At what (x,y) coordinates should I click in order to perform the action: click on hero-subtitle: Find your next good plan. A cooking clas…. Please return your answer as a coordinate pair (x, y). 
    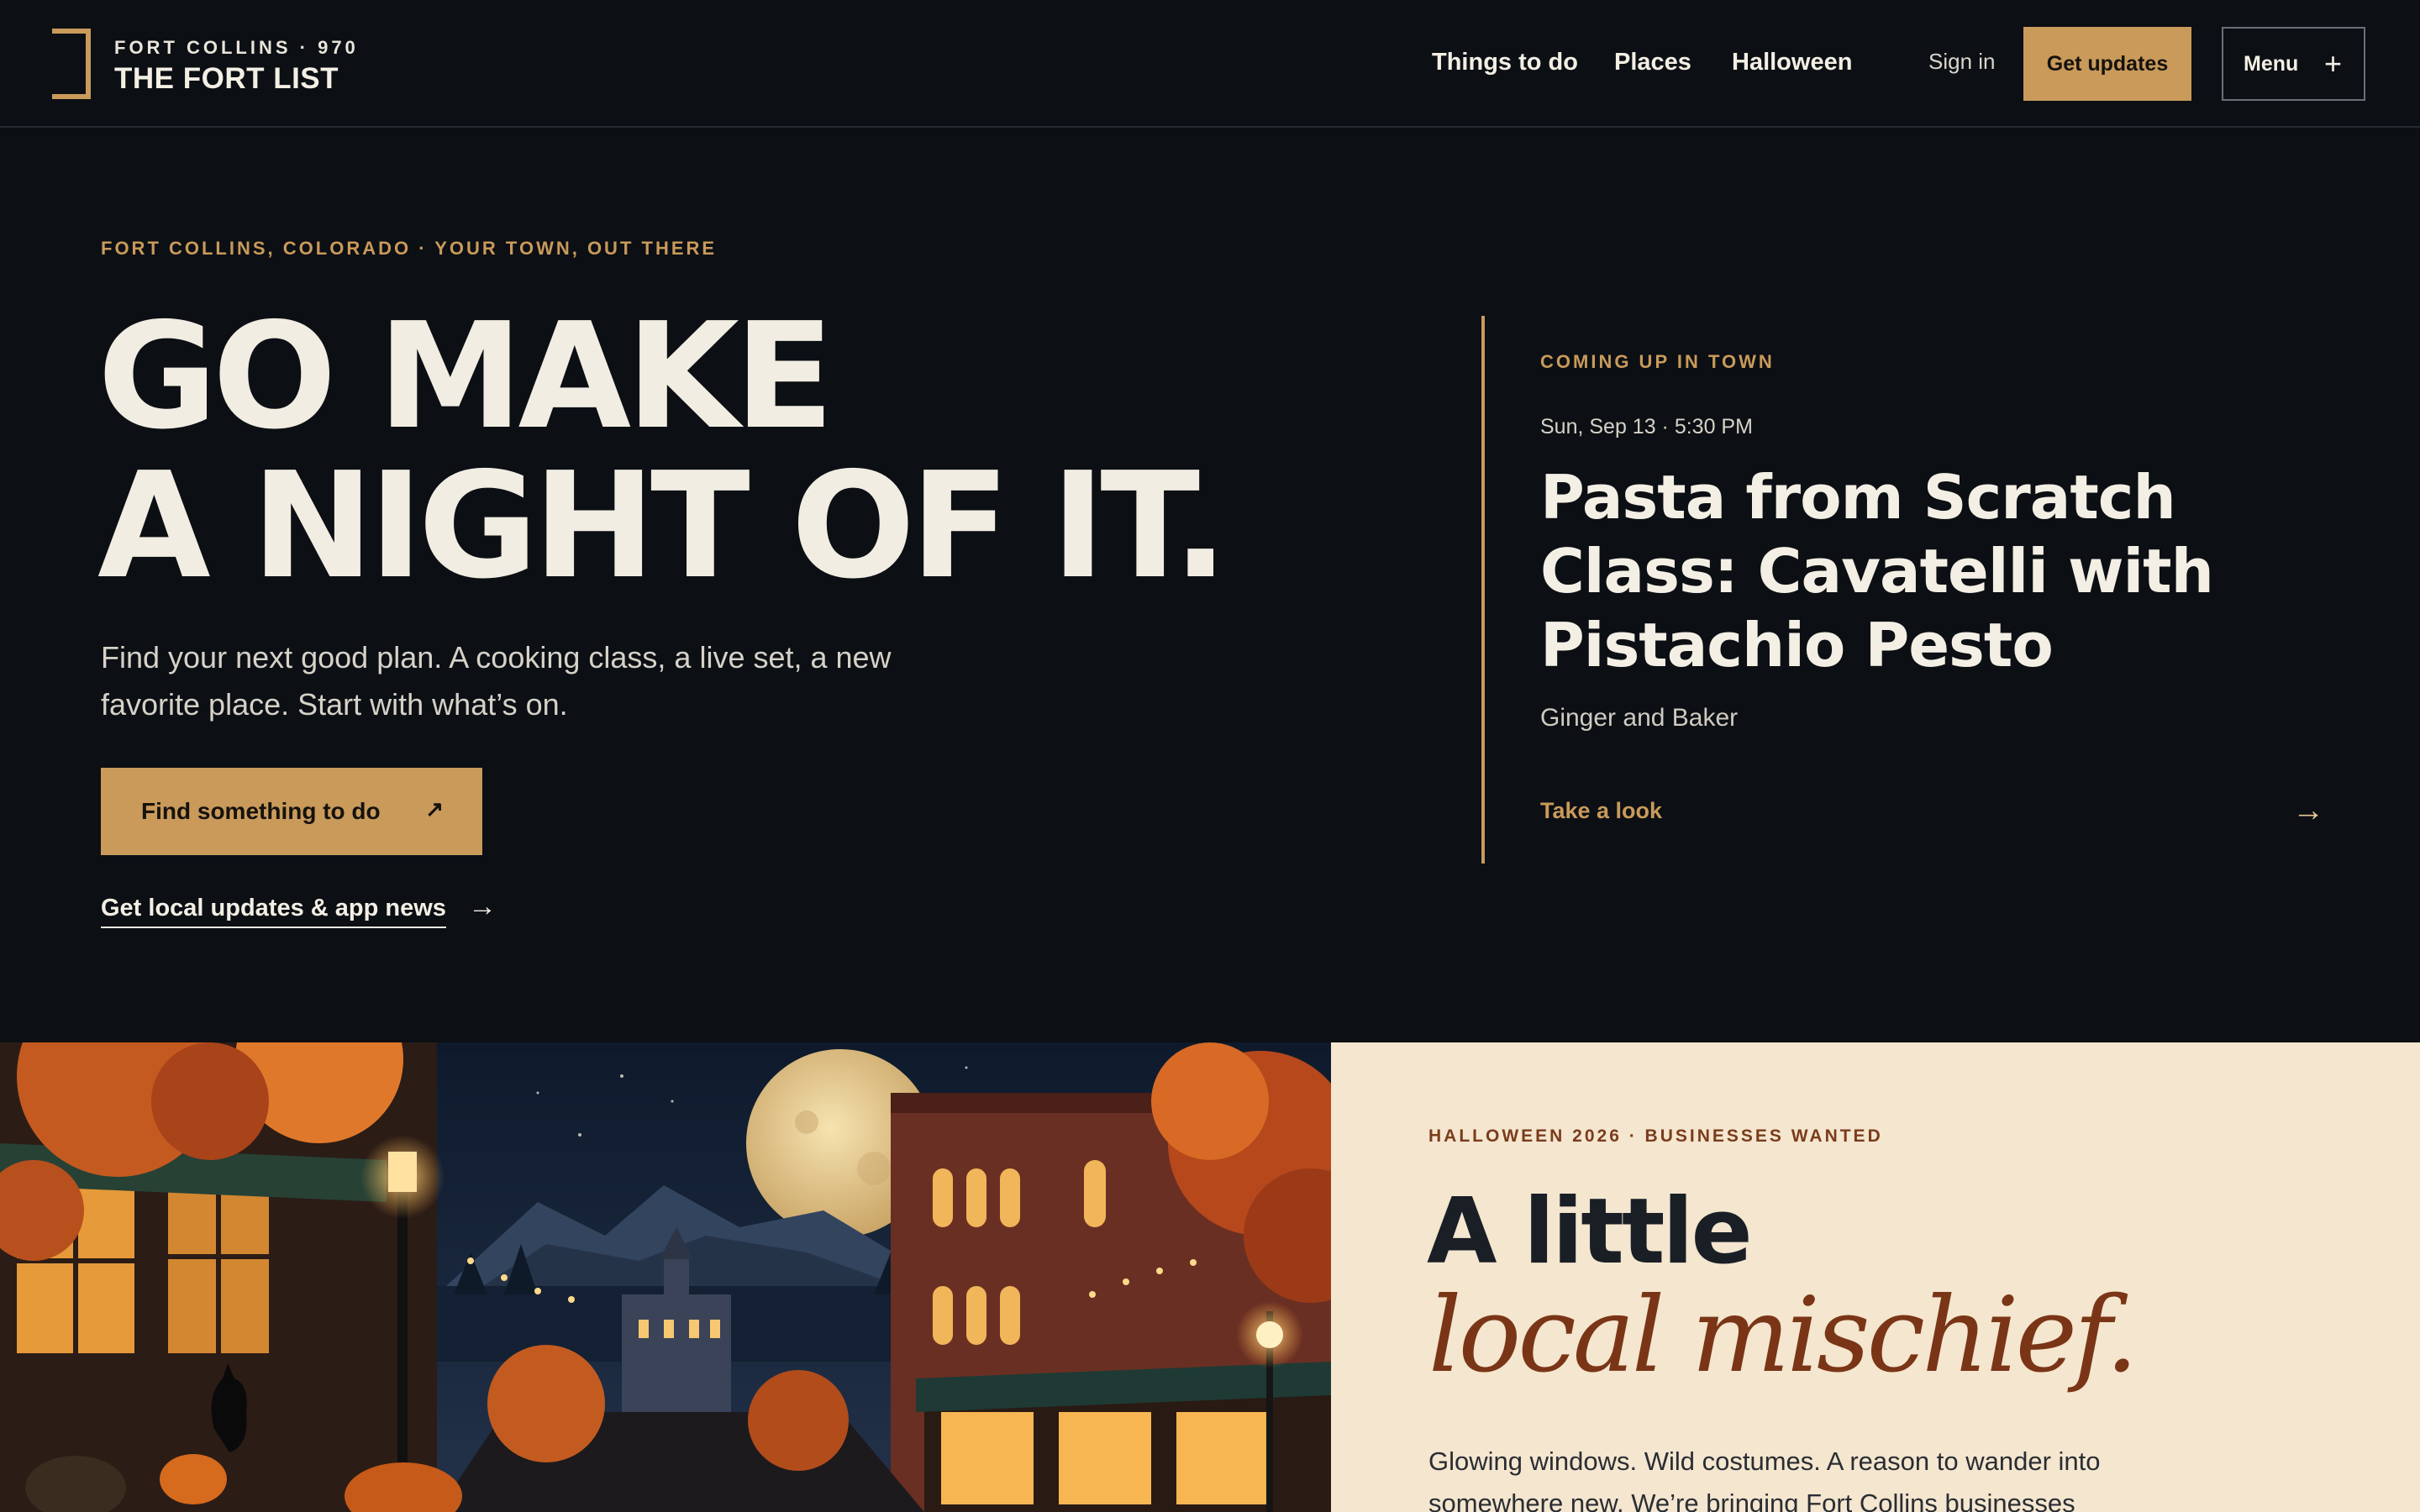
    Looking at the image, I should click on (496, 681).